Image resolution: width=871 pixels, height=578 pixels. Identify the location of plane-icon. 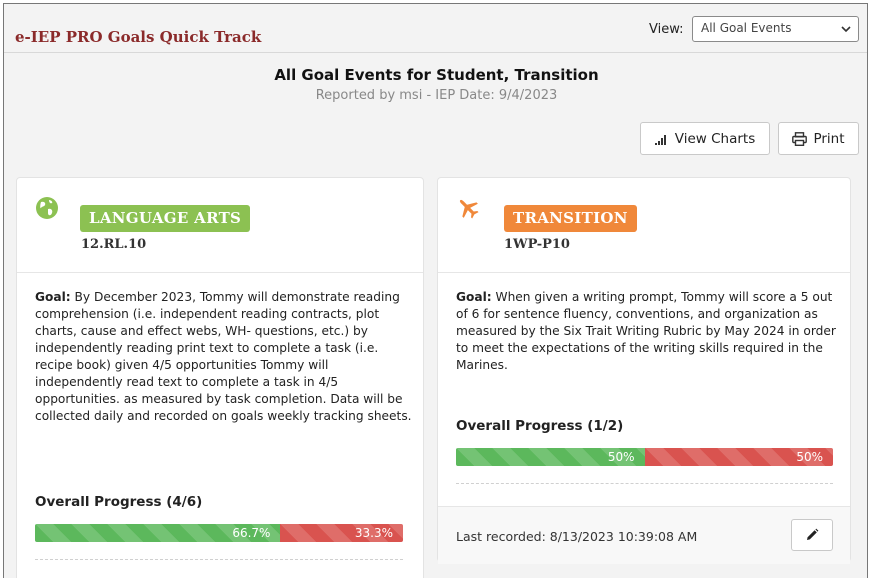
(469, 209).